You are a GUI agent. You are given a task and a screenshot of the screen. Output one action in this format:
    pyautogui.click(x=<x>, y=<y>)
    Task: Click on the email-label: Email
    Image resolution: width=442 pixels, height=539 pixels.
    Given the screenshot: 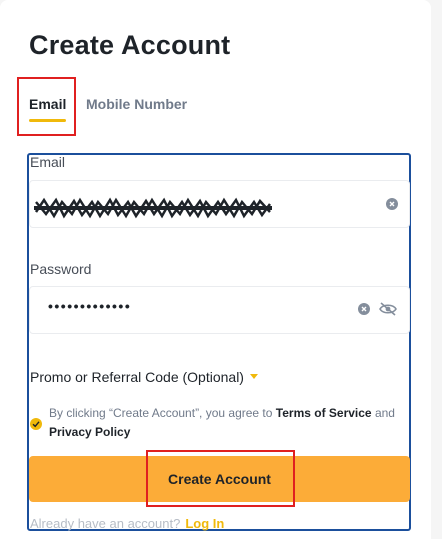 What is the action you would take?
    pyautogui.click(x=48, y=162)
    